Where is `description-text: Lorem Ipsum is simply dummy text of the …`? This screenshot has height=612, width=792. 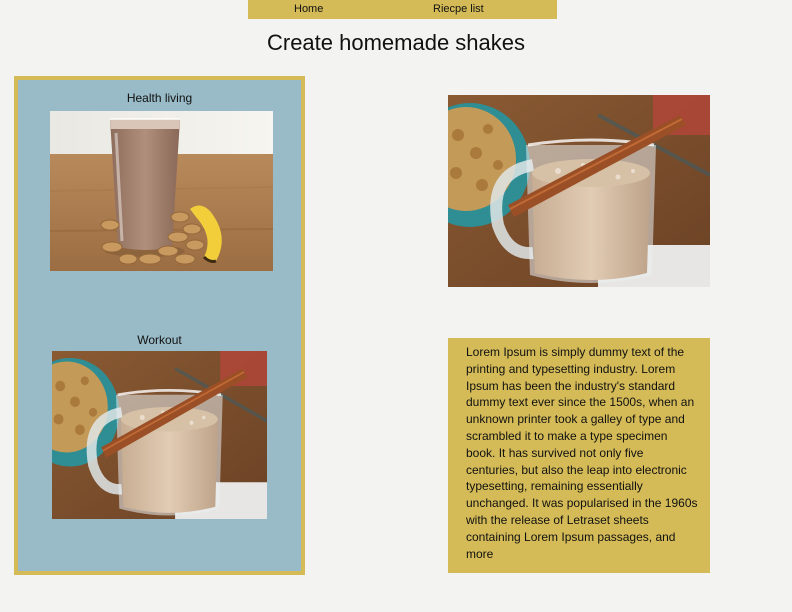
description-text: Lorem Ipsum is simply dummy text of the … is located at coordinates (582, 453).